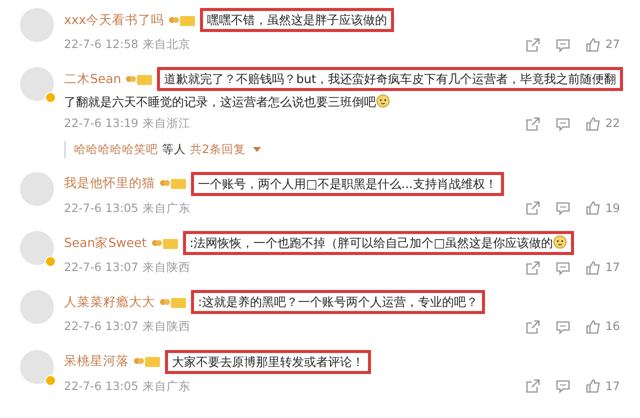 The height and width of the screenshot is (418, 640). Describe the element at coordinates (390, 79) in the screenshot. I see `comment-text: 道歉就完了？不赔钱吗？but，我还蛮好奇疯车皮下有几个运营者，毕竟我之前随便翻` at that location.